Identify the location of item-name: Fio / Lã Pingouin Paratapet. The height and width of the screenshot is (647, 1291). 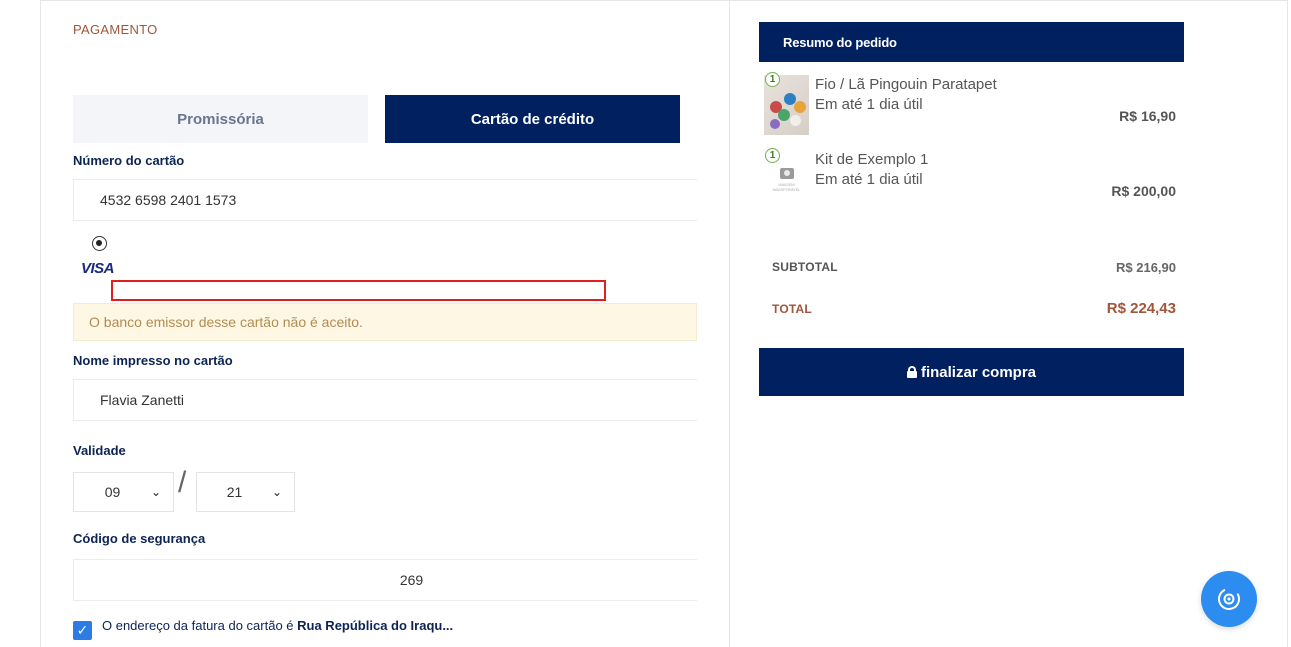
(906, 84).